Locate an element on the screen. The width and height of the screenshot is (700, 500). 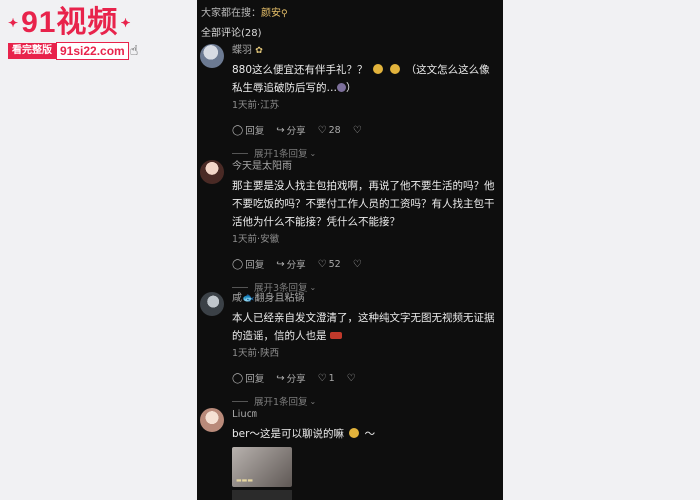
comment-image-second is located at coordinates (262, 495).